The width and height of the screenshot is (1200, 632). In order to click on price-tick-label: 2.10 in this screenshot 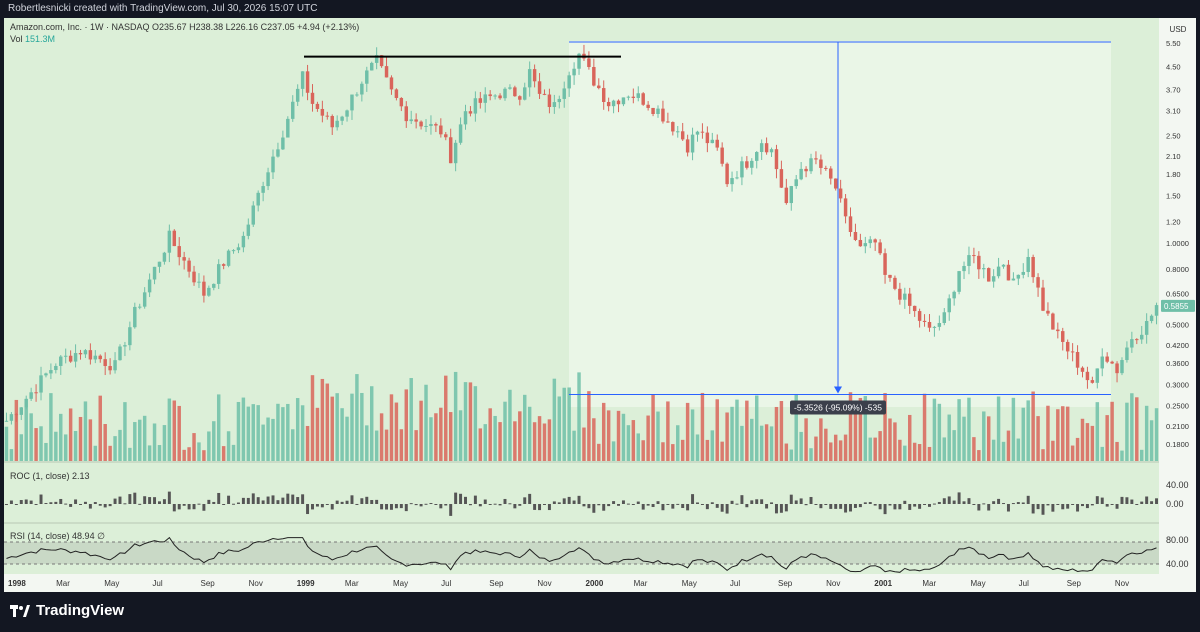, I will do `click(1173, 156)`.